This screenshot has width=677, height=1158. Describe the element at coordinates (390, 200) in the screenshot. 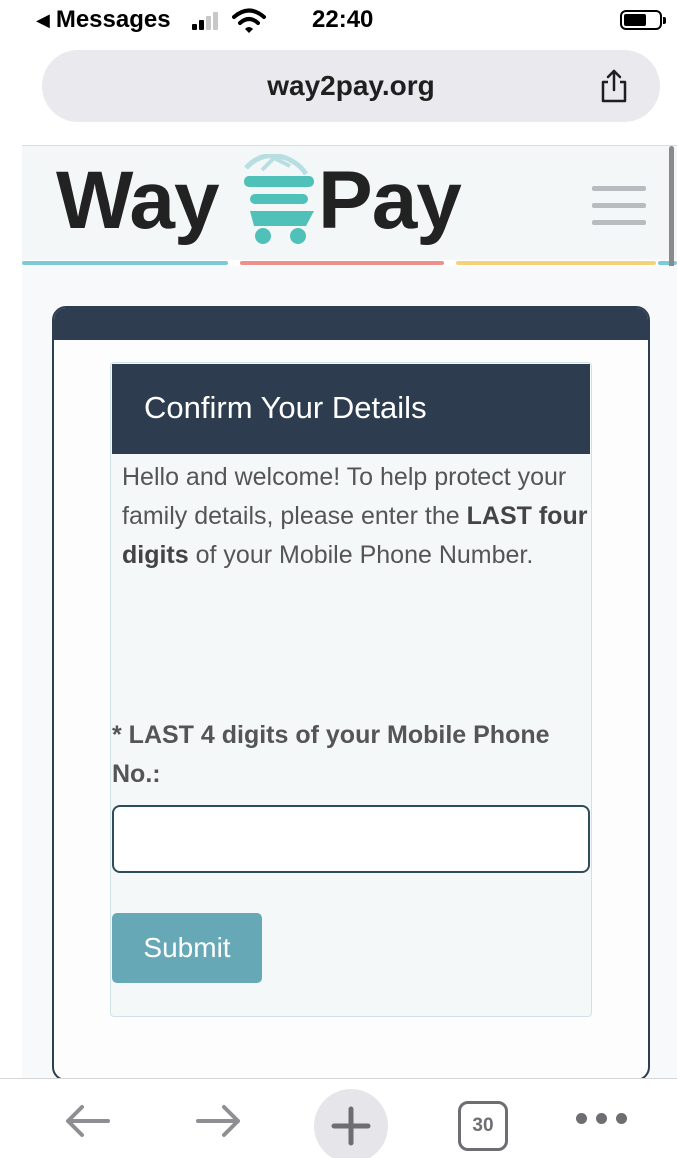

I see `logo-text-pay: Pay` at that location.